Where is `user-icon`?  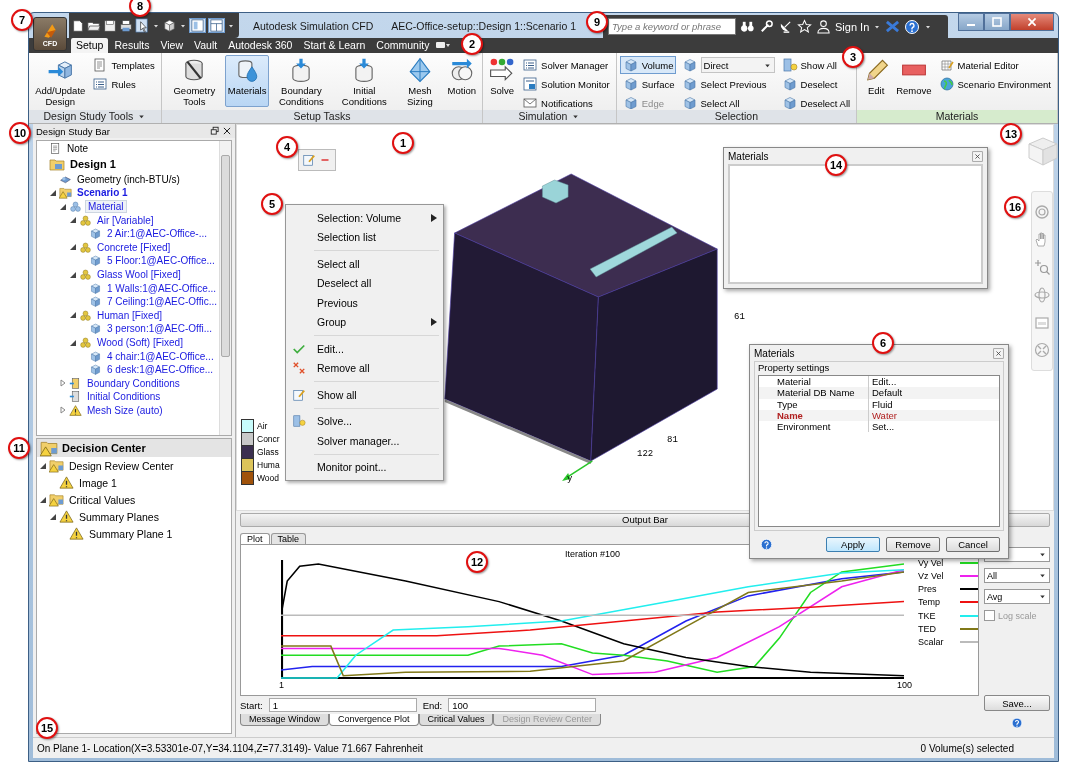
user-icon is located at coordinates (823, 26).